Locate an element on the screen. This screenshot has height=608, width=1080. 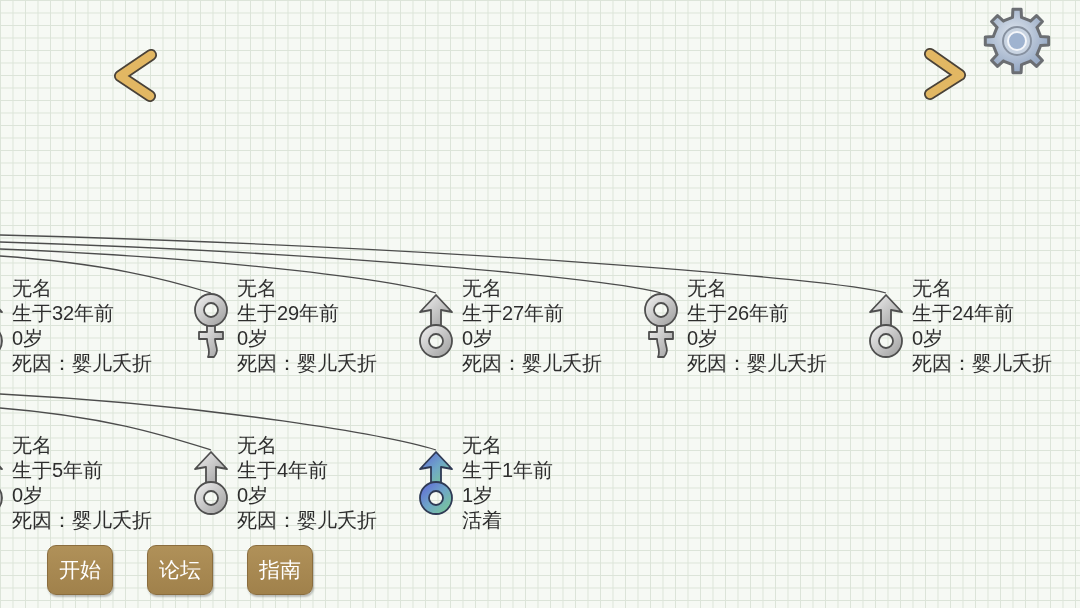
birth-text: 生于32年前 is located at coordinates (64, 313).